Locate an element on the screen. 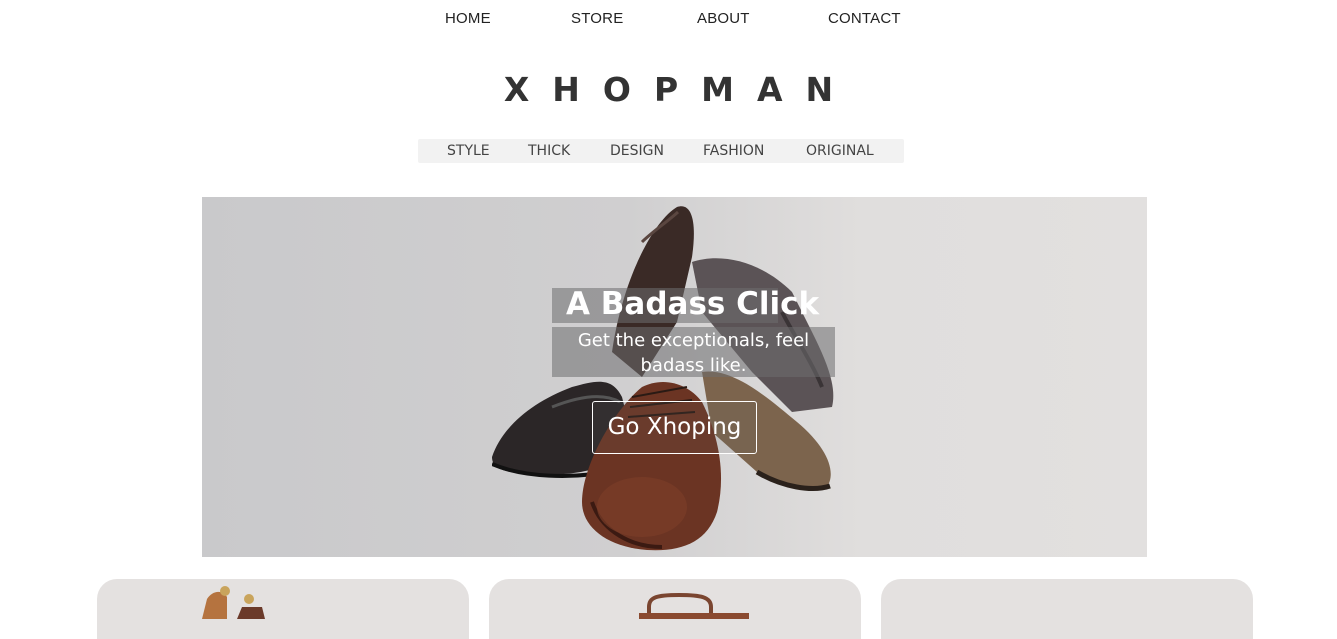 Image resolution: width=1337 pixels, height=639 pixels. nav-contact-link: CONTACT is located at coordinates (864, 18).